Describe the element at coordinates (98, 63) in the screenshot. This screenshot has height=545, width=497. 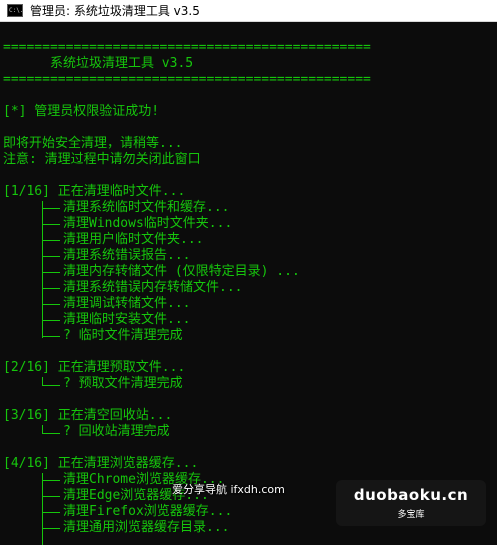
I see `console-header-title: 系统垃圾清理工具 v3.5` at that location.